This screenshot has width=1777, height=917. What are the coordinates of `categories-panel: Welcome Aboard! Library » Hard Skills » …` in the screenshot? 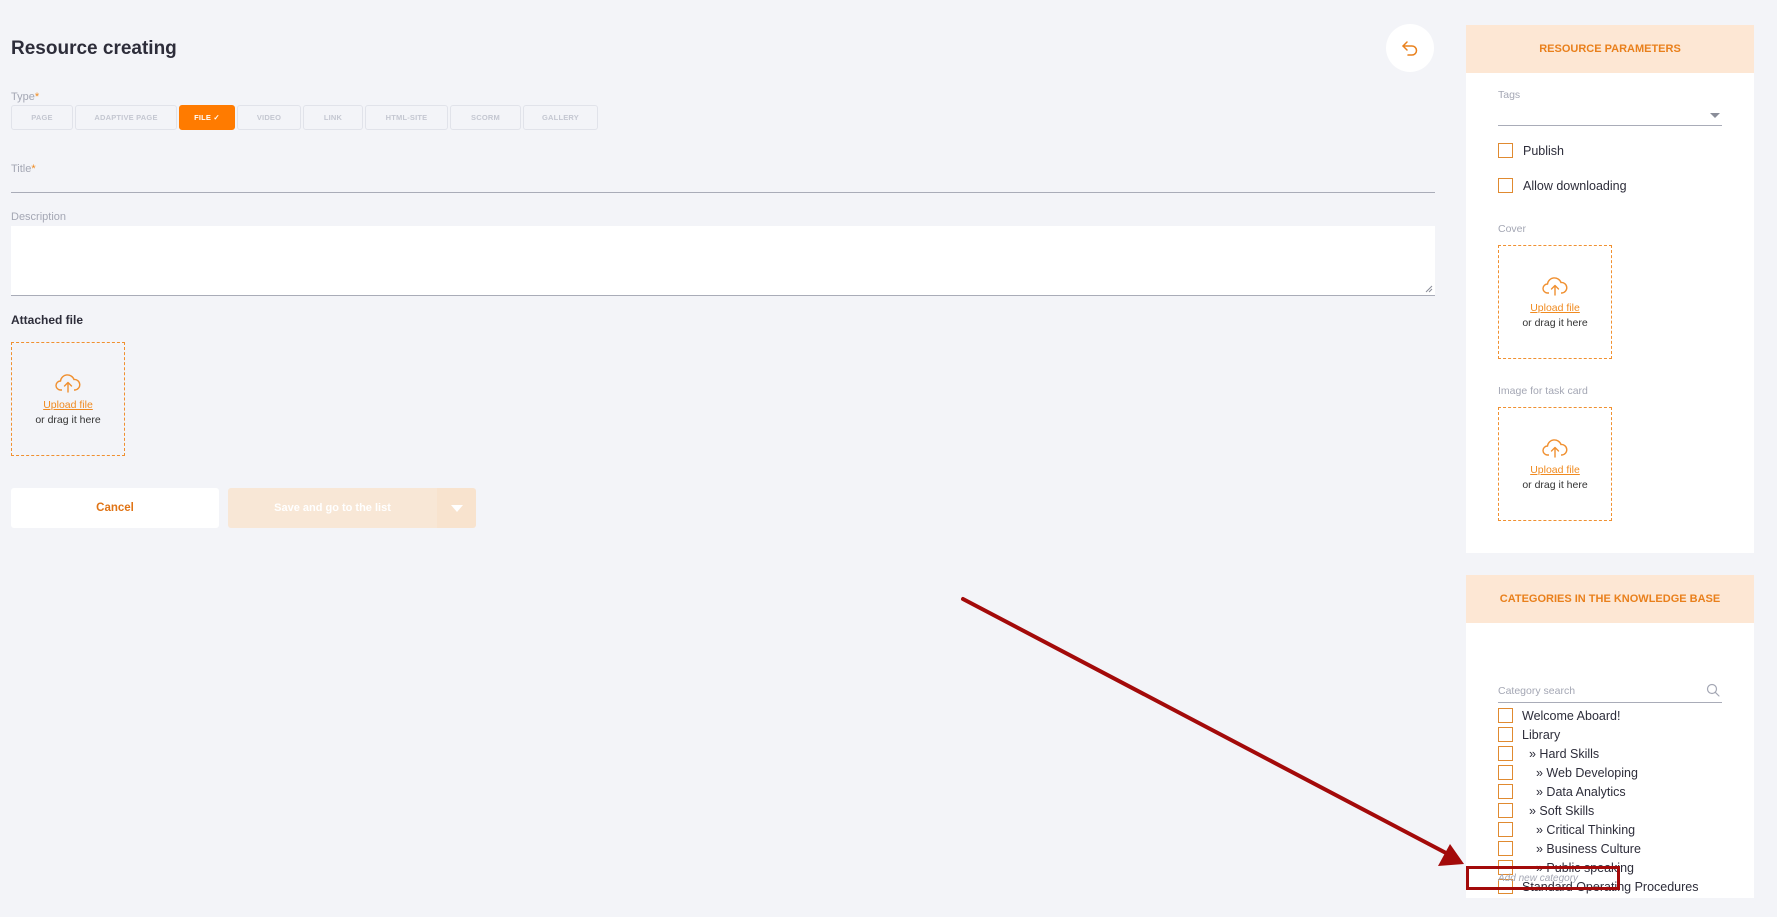 It's located at (1610, 760).